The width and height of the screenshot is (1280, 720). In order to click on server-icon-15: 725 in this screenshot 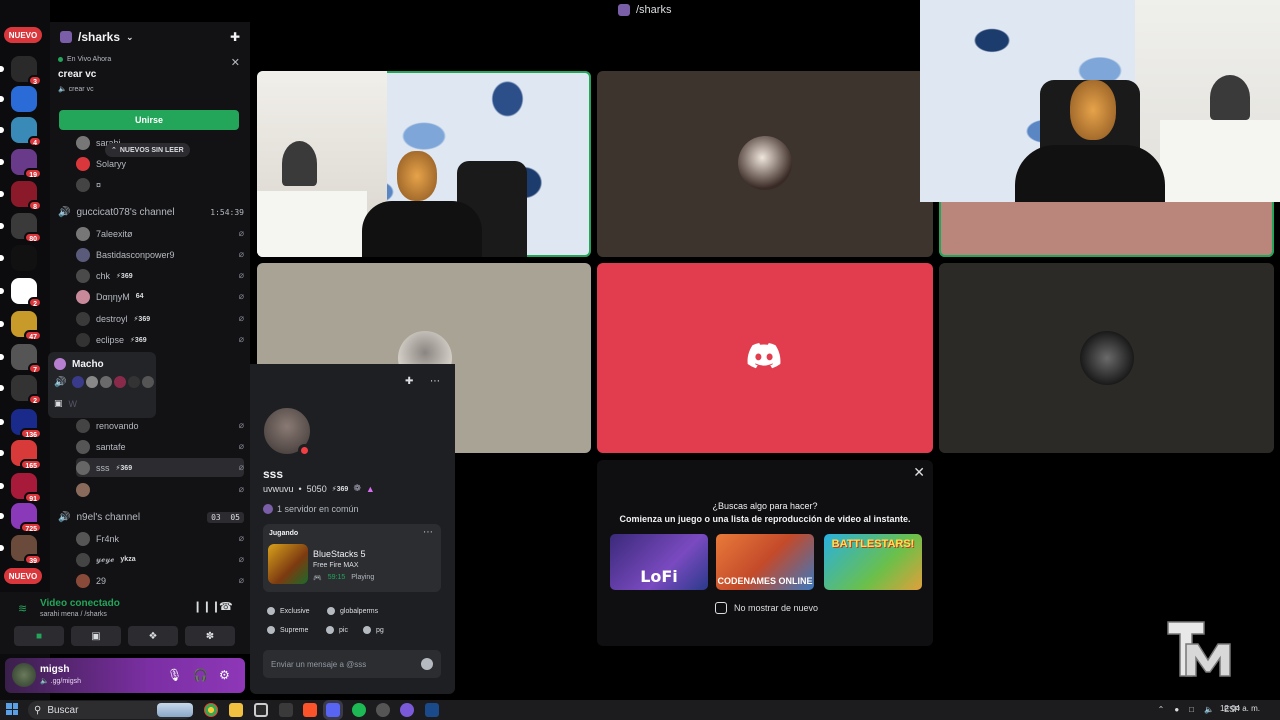, I will do `click(21, 518)`.